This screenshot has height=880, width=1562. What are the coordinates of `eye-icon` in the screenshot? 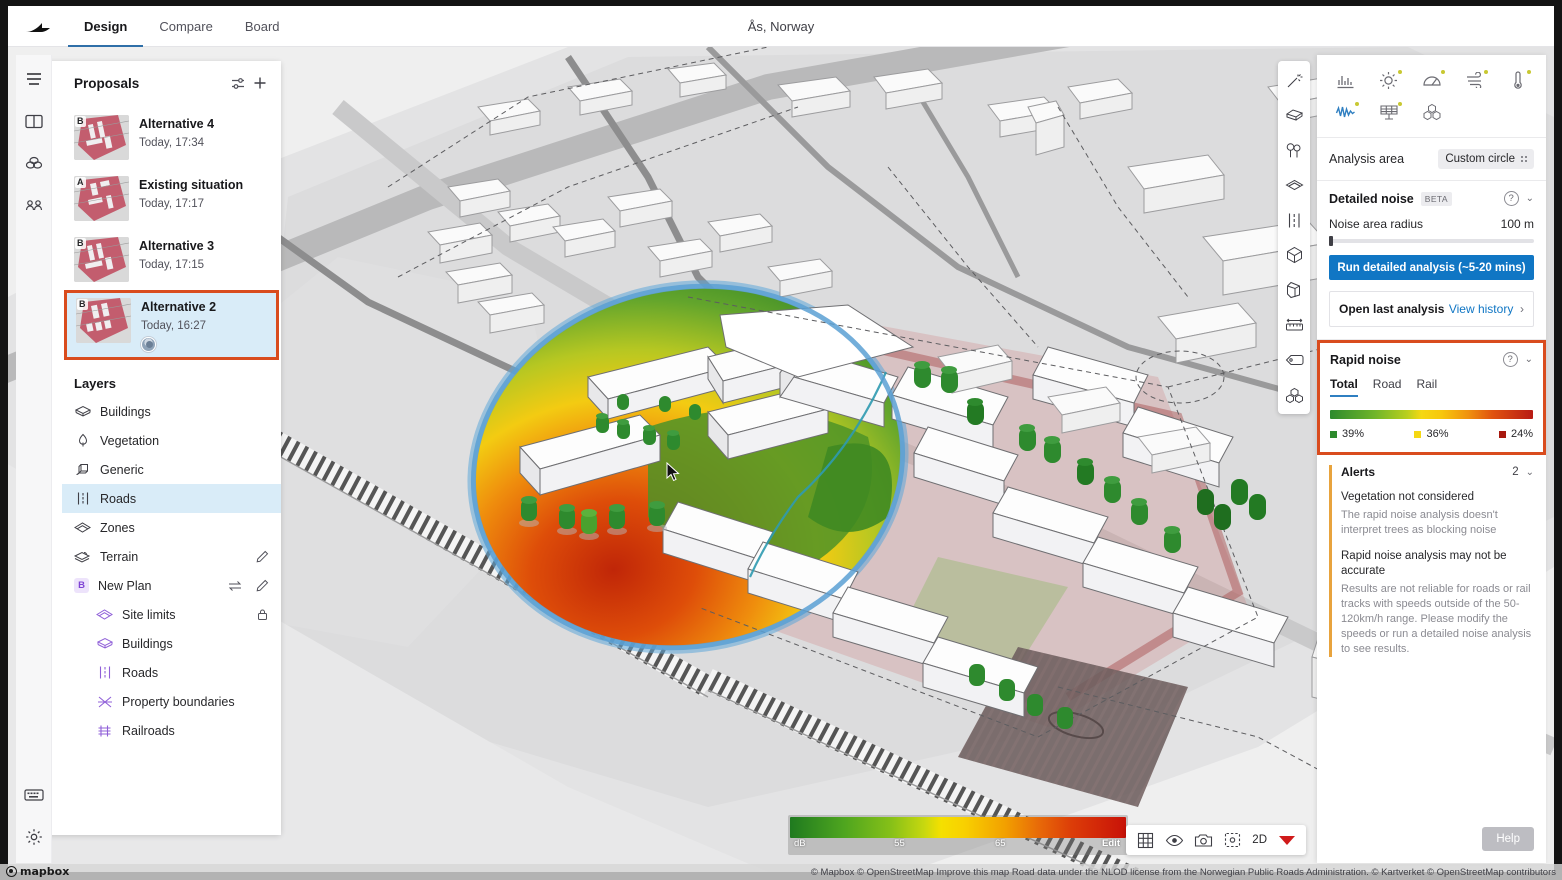 It's located at (1174, 840).